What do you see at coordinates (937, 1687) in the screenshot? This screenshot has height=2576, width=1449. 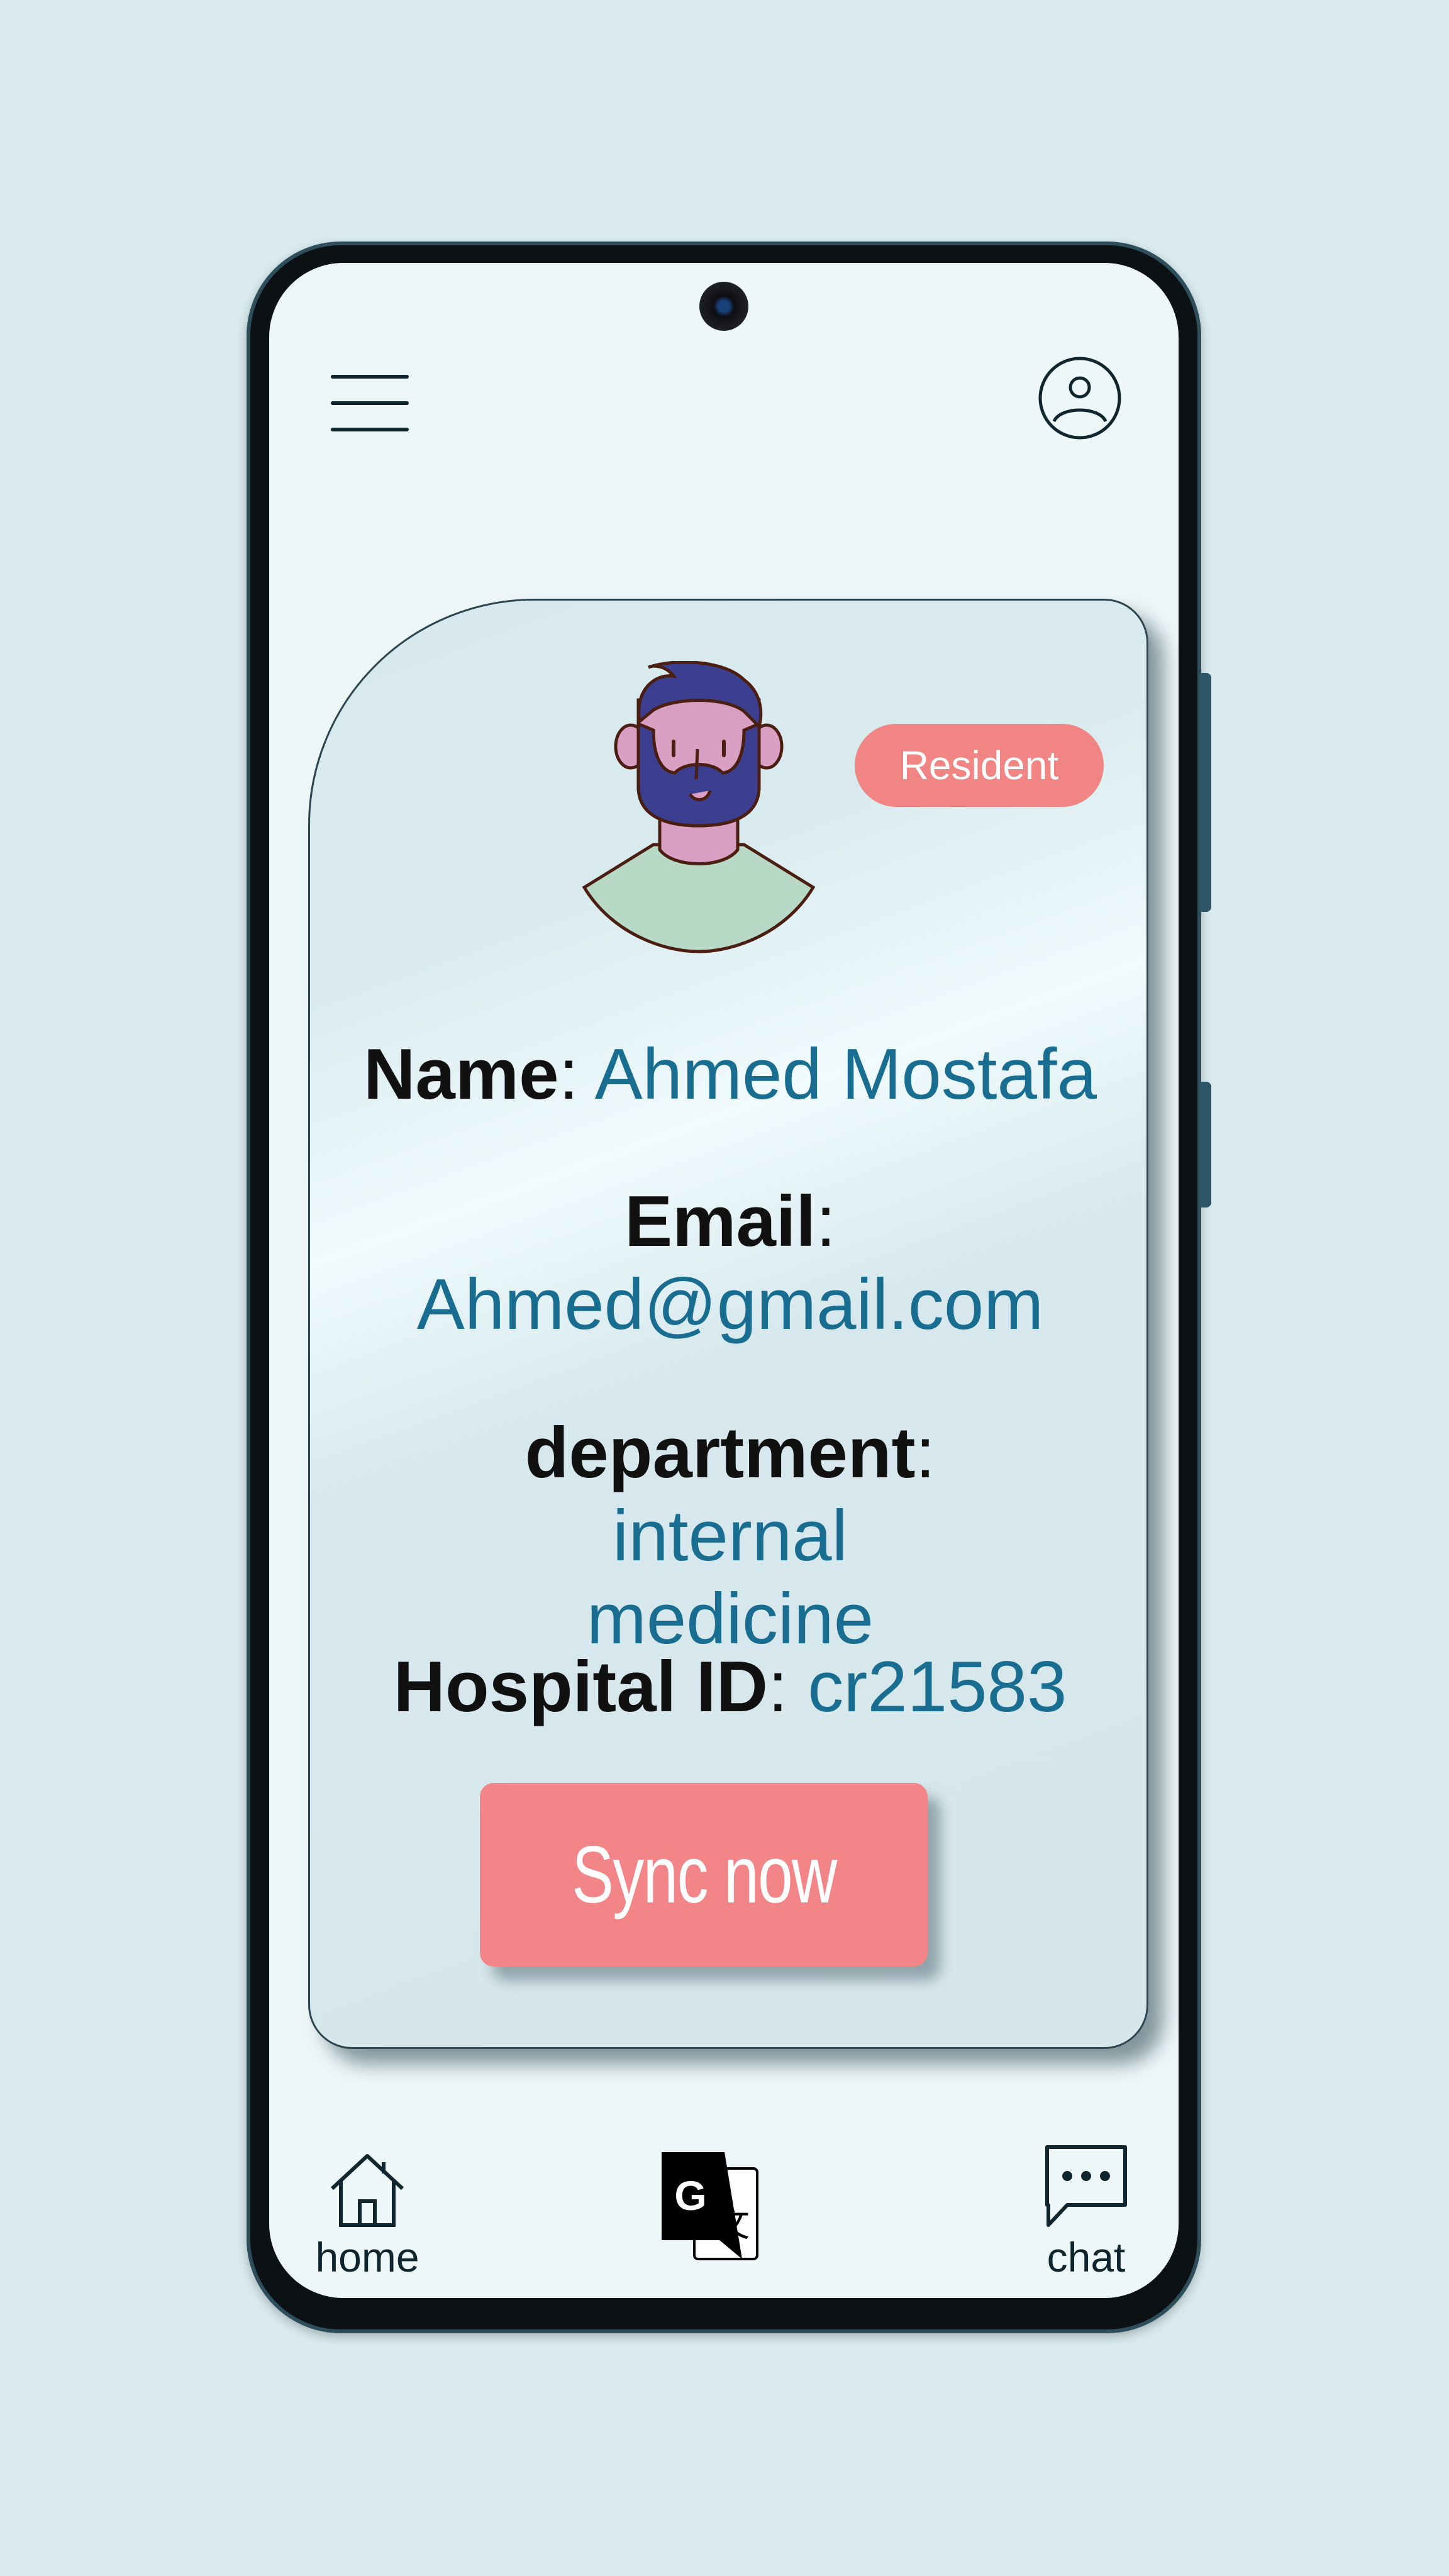 I see `hospital-id-value: cr21583` at bounding box center [937, 1687].